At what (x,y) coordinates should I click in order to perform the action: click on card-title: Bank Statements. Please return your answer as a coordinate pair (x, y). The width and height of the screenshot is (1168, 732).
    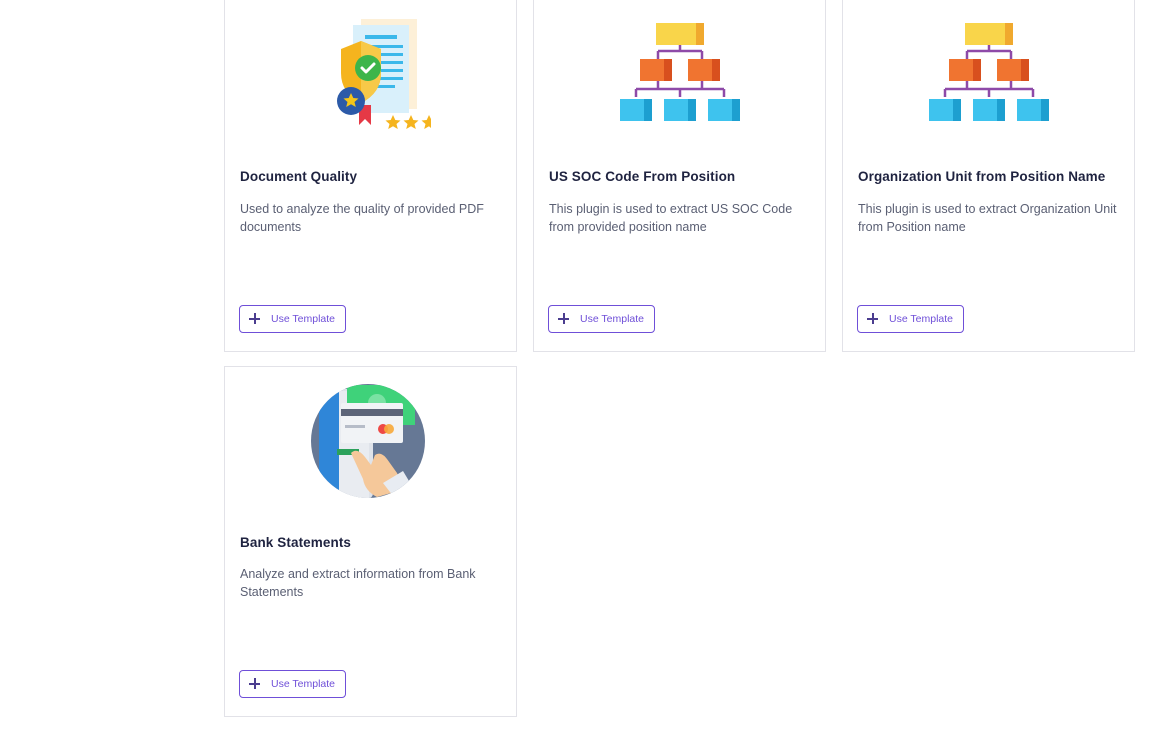
    Looking at the image, I should click on (296, 542).